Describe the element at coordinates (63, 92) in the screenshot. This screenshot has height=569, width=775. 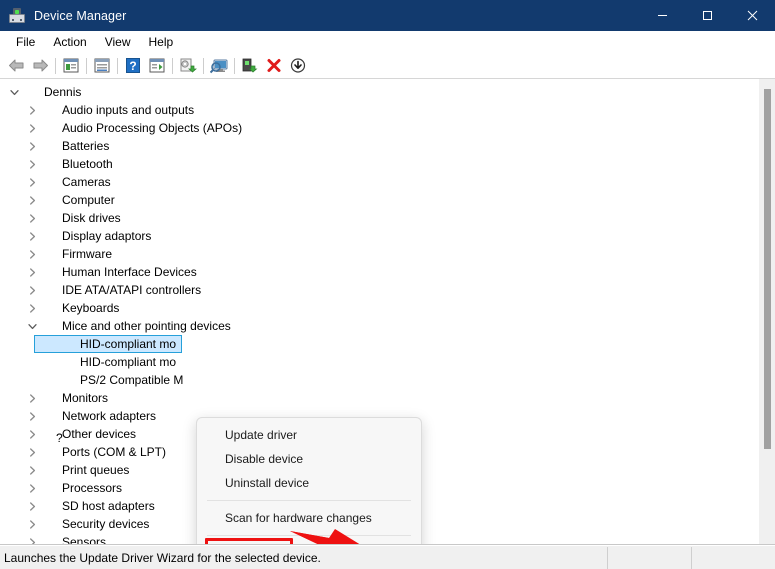
I see `tree-item-label: Dennis` at that location.